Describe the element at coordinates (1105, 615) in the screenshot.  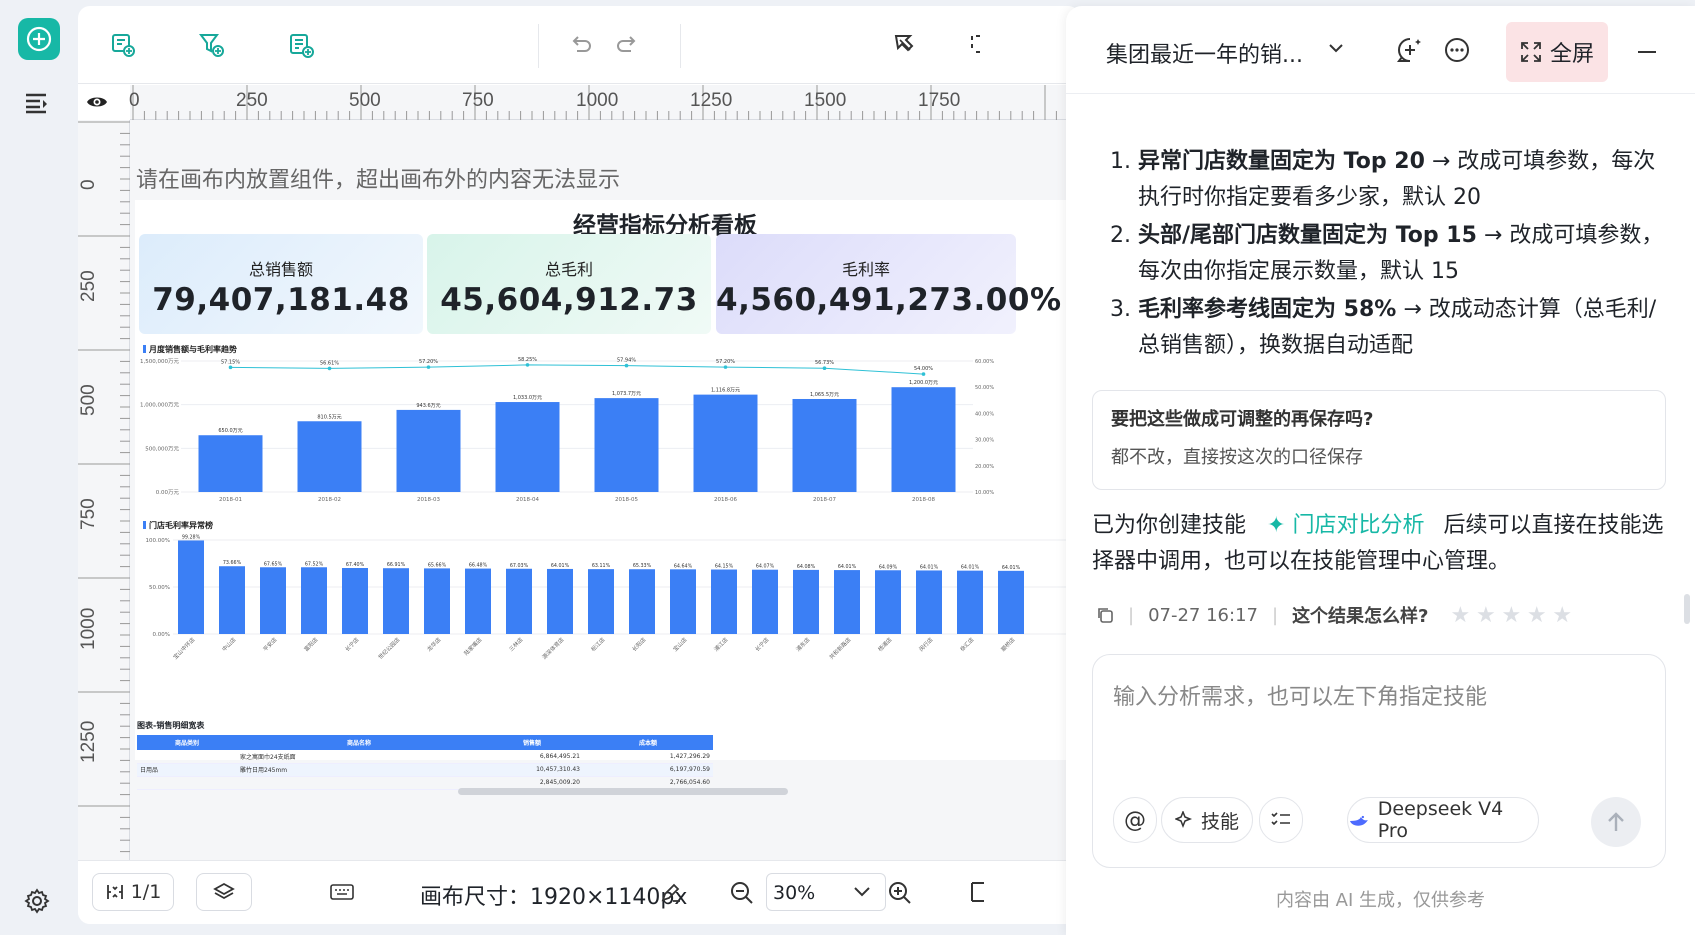
I see `copy-icon` at that location.